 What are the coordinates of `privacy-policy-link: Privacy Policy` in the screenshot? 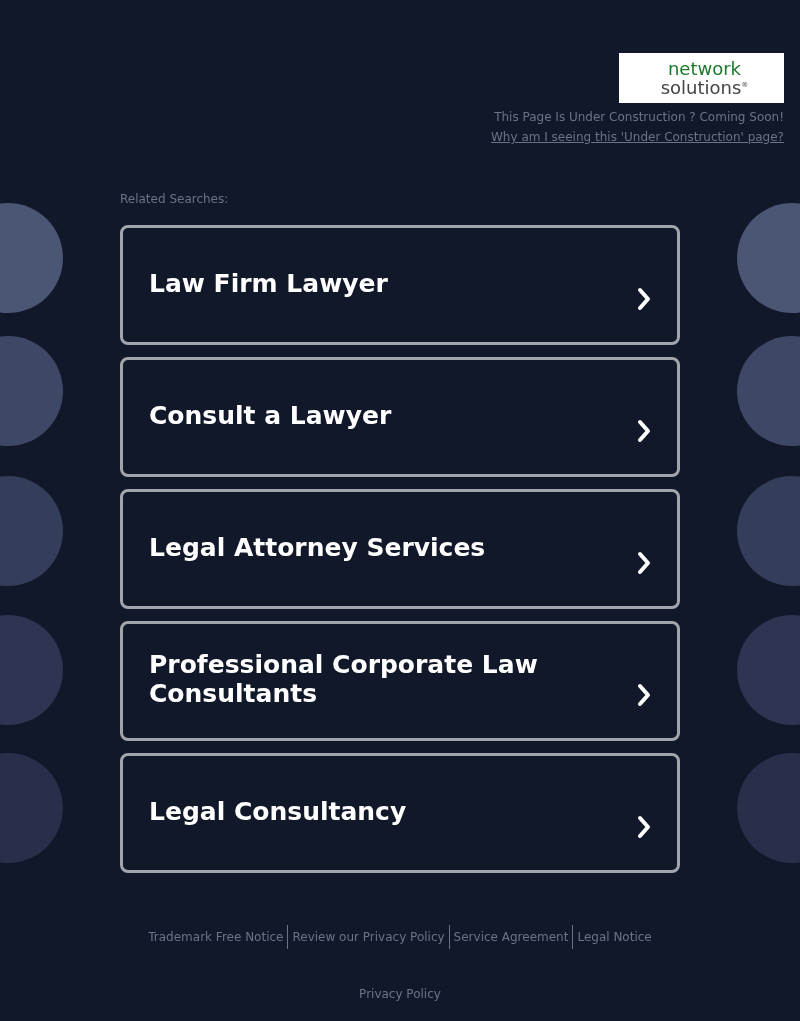 It's located at (400, 994).